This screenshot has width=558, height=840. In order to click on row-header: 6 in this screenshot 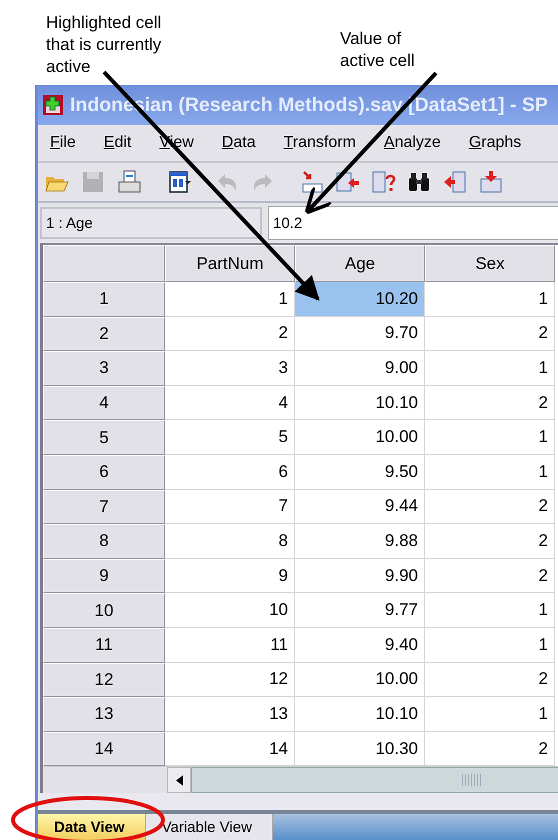, I will do `click(104, 472)`.